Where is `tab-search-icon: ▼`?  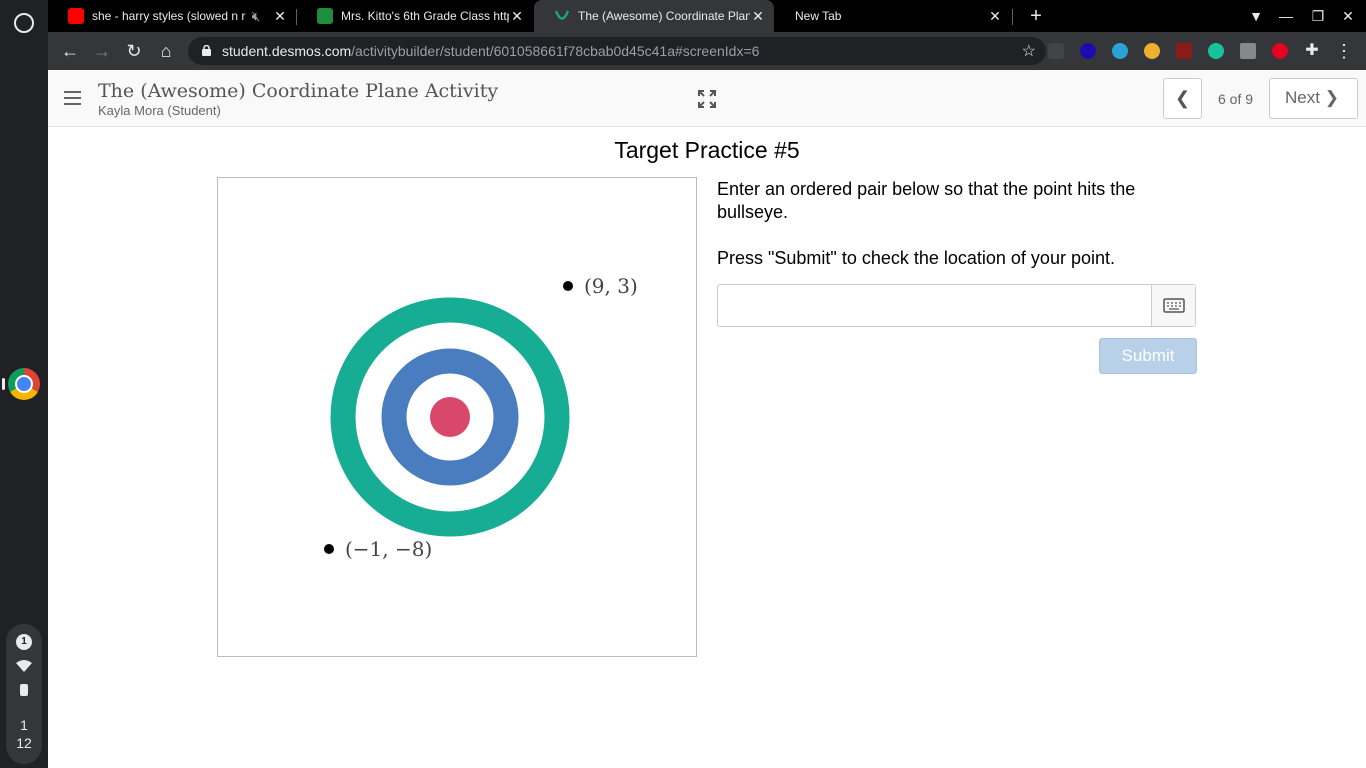
tab-search-icon: ▼ is located at coordinates (1256, 16).